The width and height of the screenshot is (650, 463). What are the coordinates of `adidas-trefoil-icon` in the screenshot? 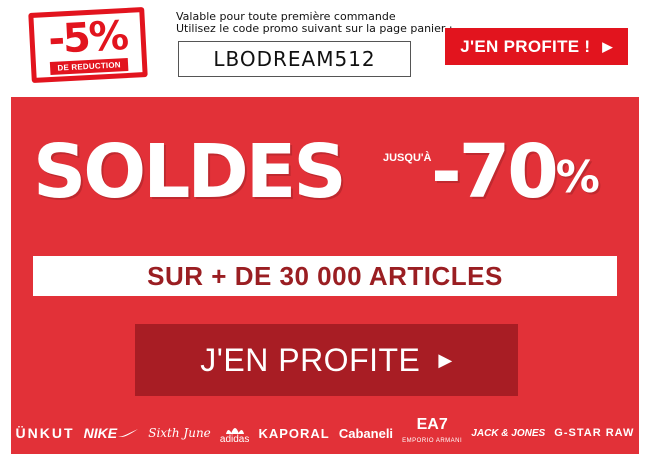 It's located at (234, 430).